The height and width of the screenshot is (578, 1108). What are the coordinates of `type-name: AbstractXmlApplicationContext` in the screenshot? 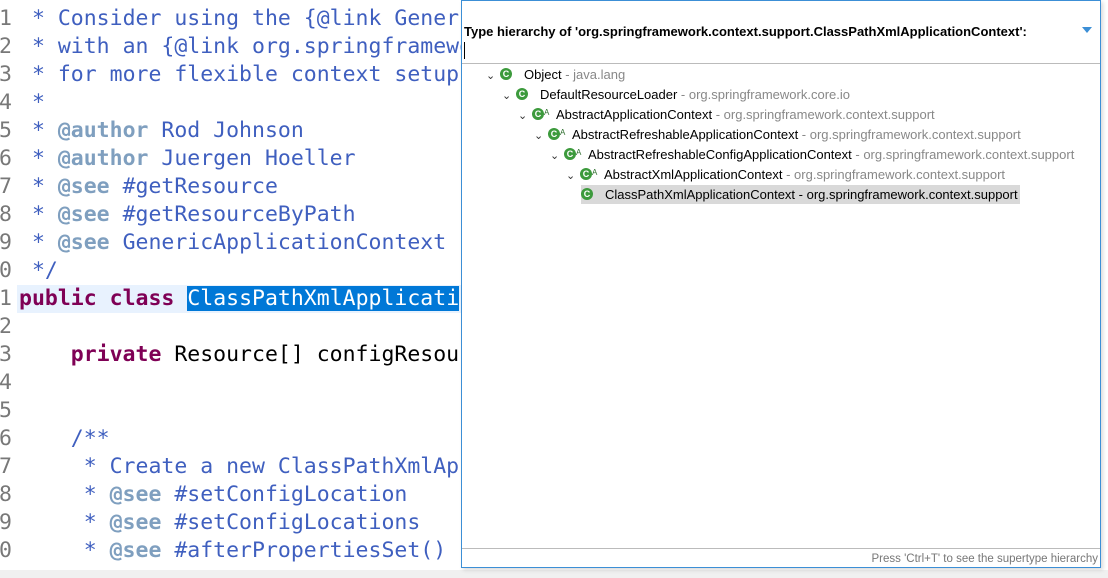 It's located at (693, 174).